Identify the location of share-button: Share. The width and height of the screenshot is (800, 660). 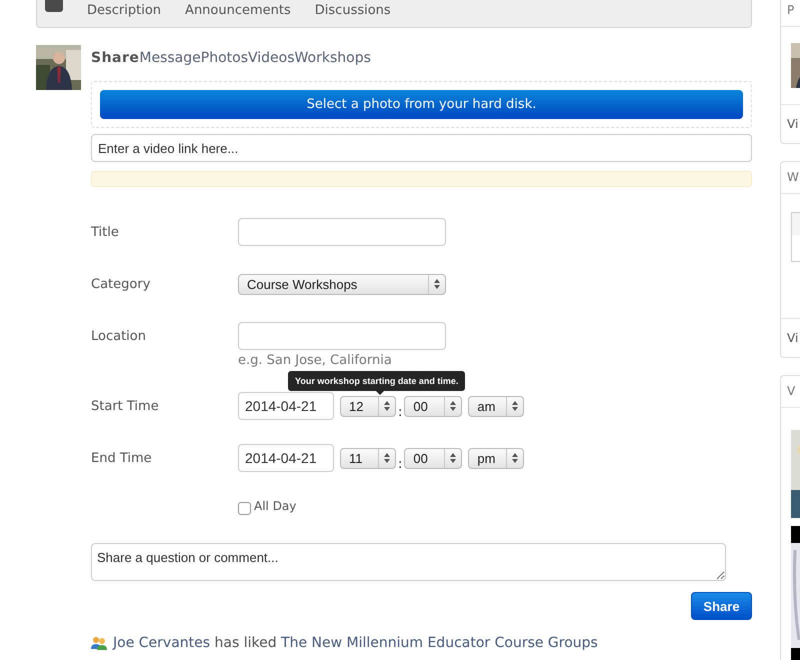
(721, 606).